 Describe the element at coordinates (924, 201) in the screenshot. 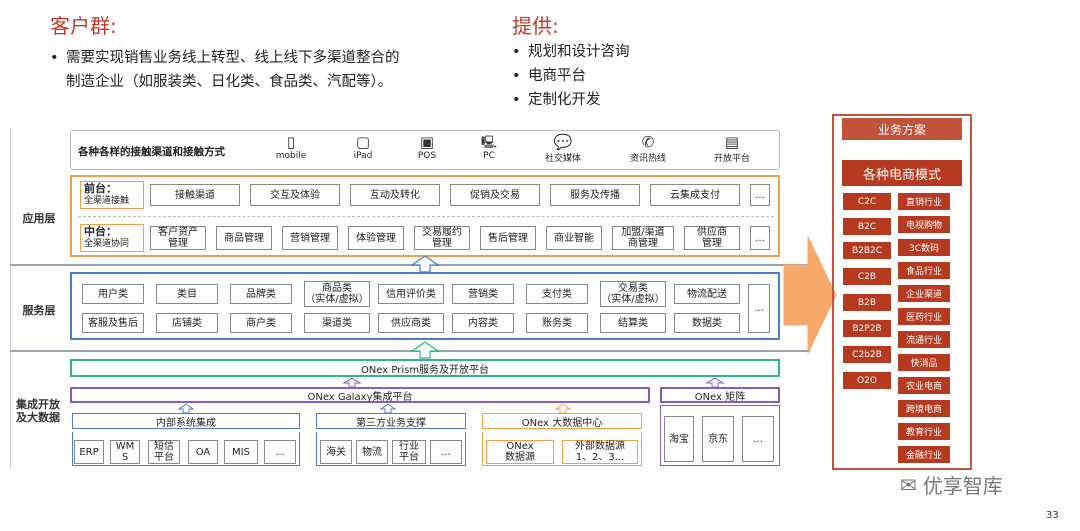

I see `industry-item: 直销行业` at that location.